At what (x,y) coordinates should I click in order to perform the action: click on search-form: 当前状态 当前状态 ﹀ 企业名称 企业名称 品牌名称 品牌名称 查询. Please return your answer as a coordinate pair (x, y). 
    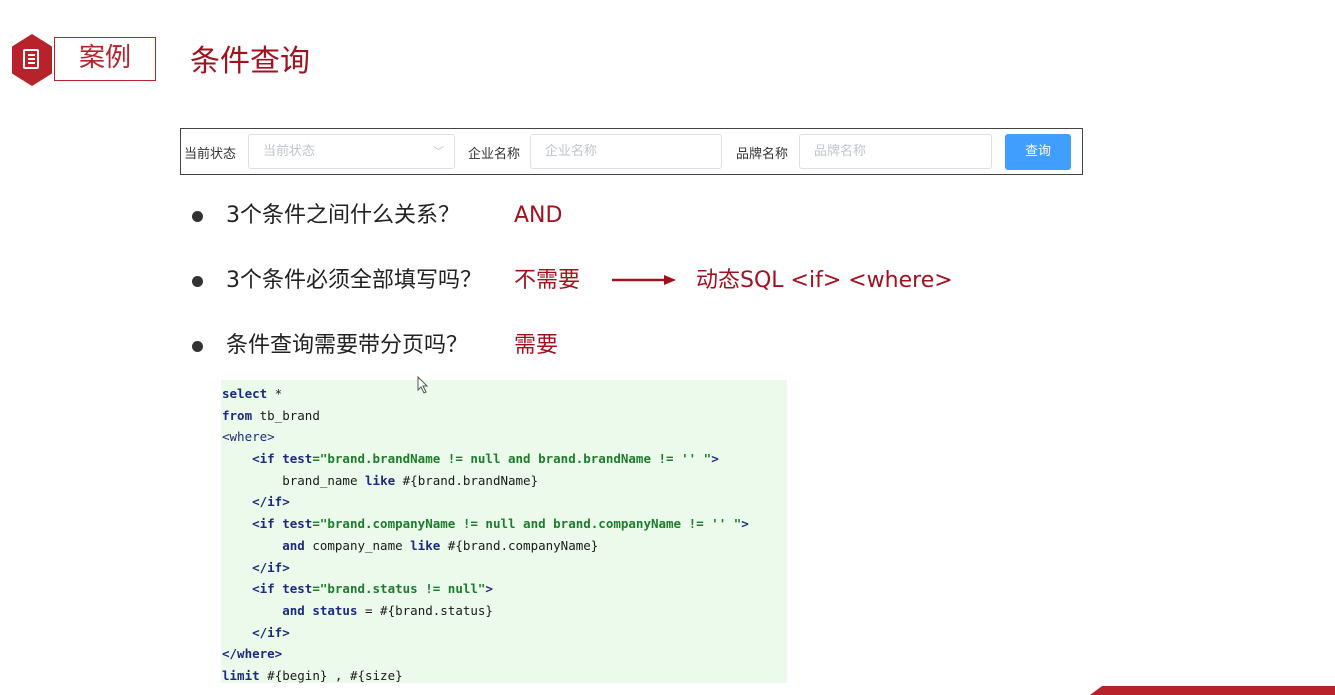
    Looking at the image, I should click on (631, 151).